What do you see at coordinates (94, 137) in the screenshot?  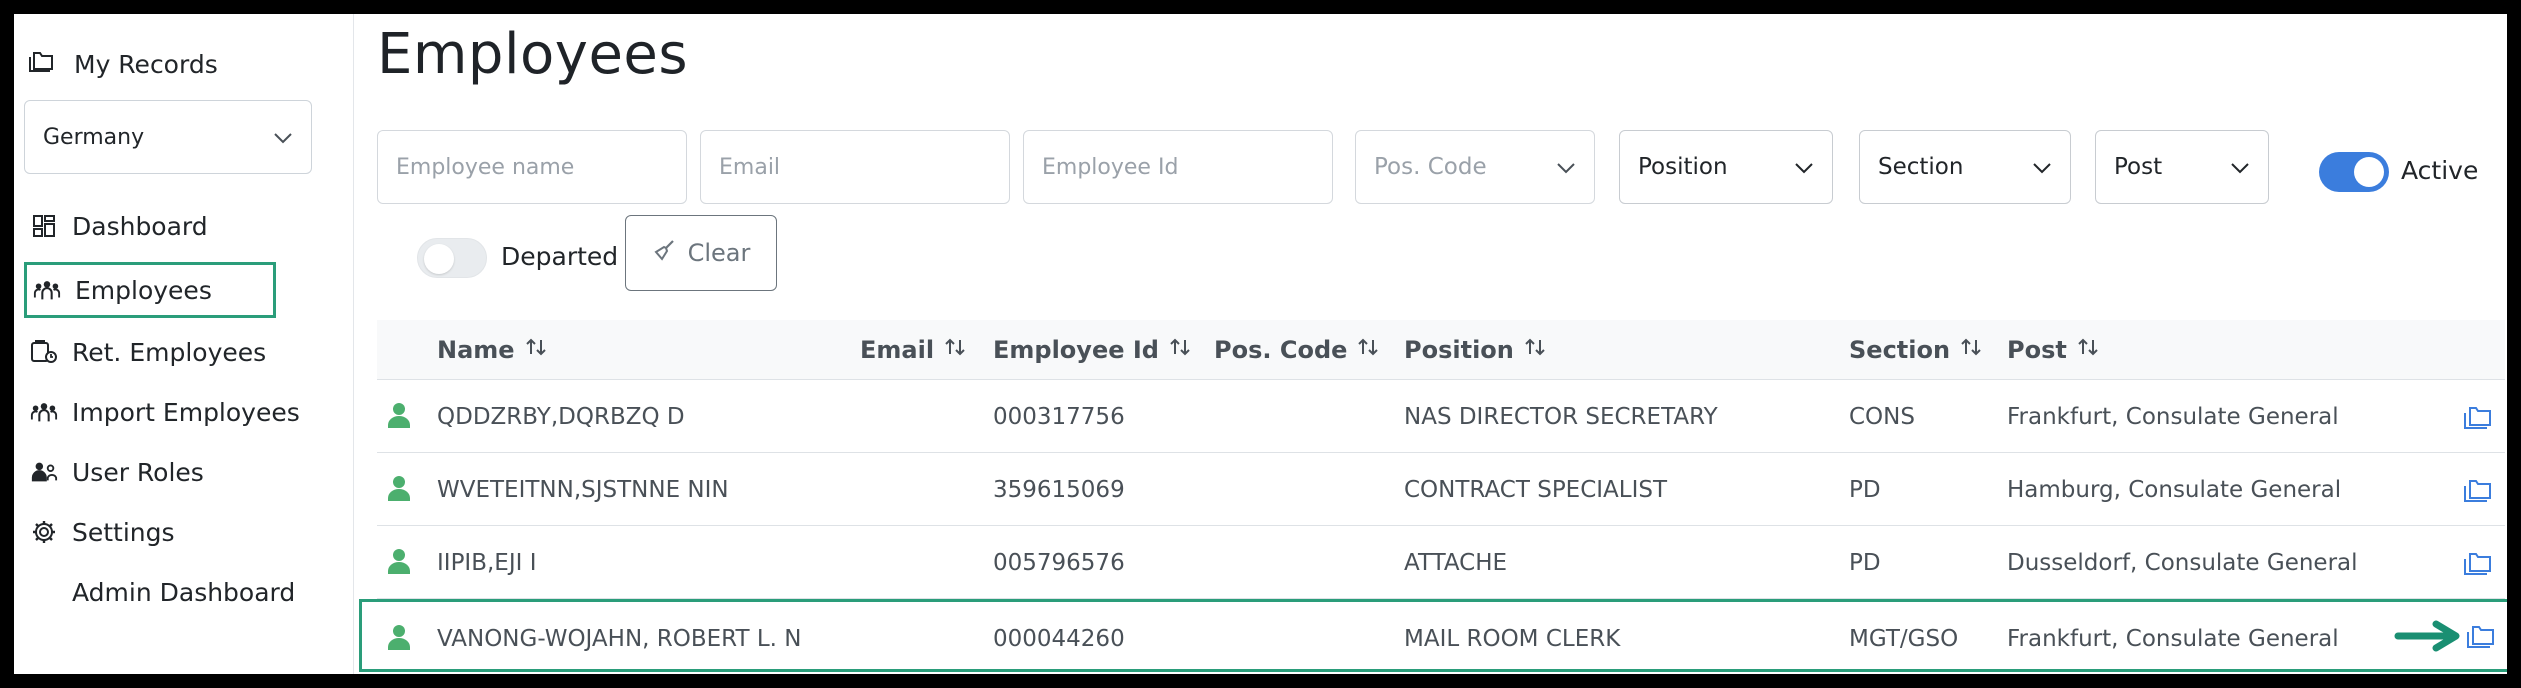 I see `country-value: Germany` at bounding box center [94, 137].